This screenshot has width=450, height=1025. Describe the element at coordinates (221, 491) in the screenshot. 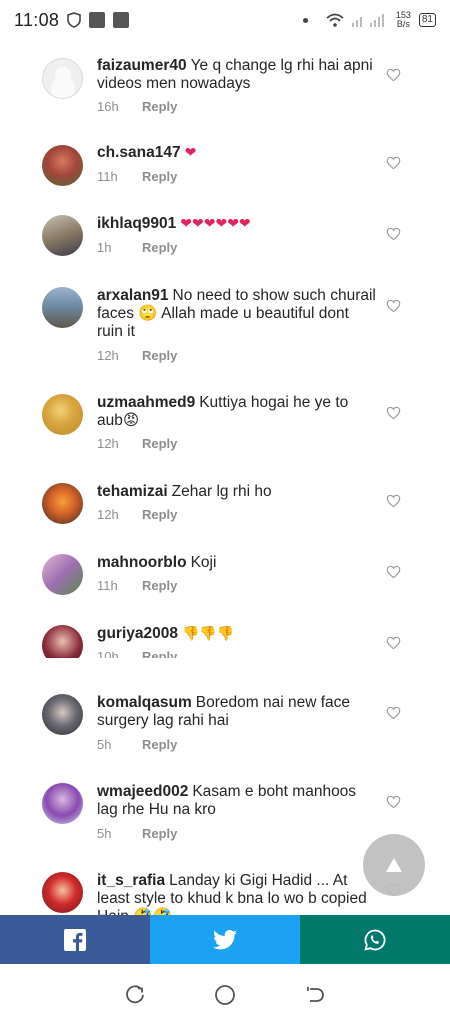

I see `comment-text: Zehar lg rhi ho` at that location.